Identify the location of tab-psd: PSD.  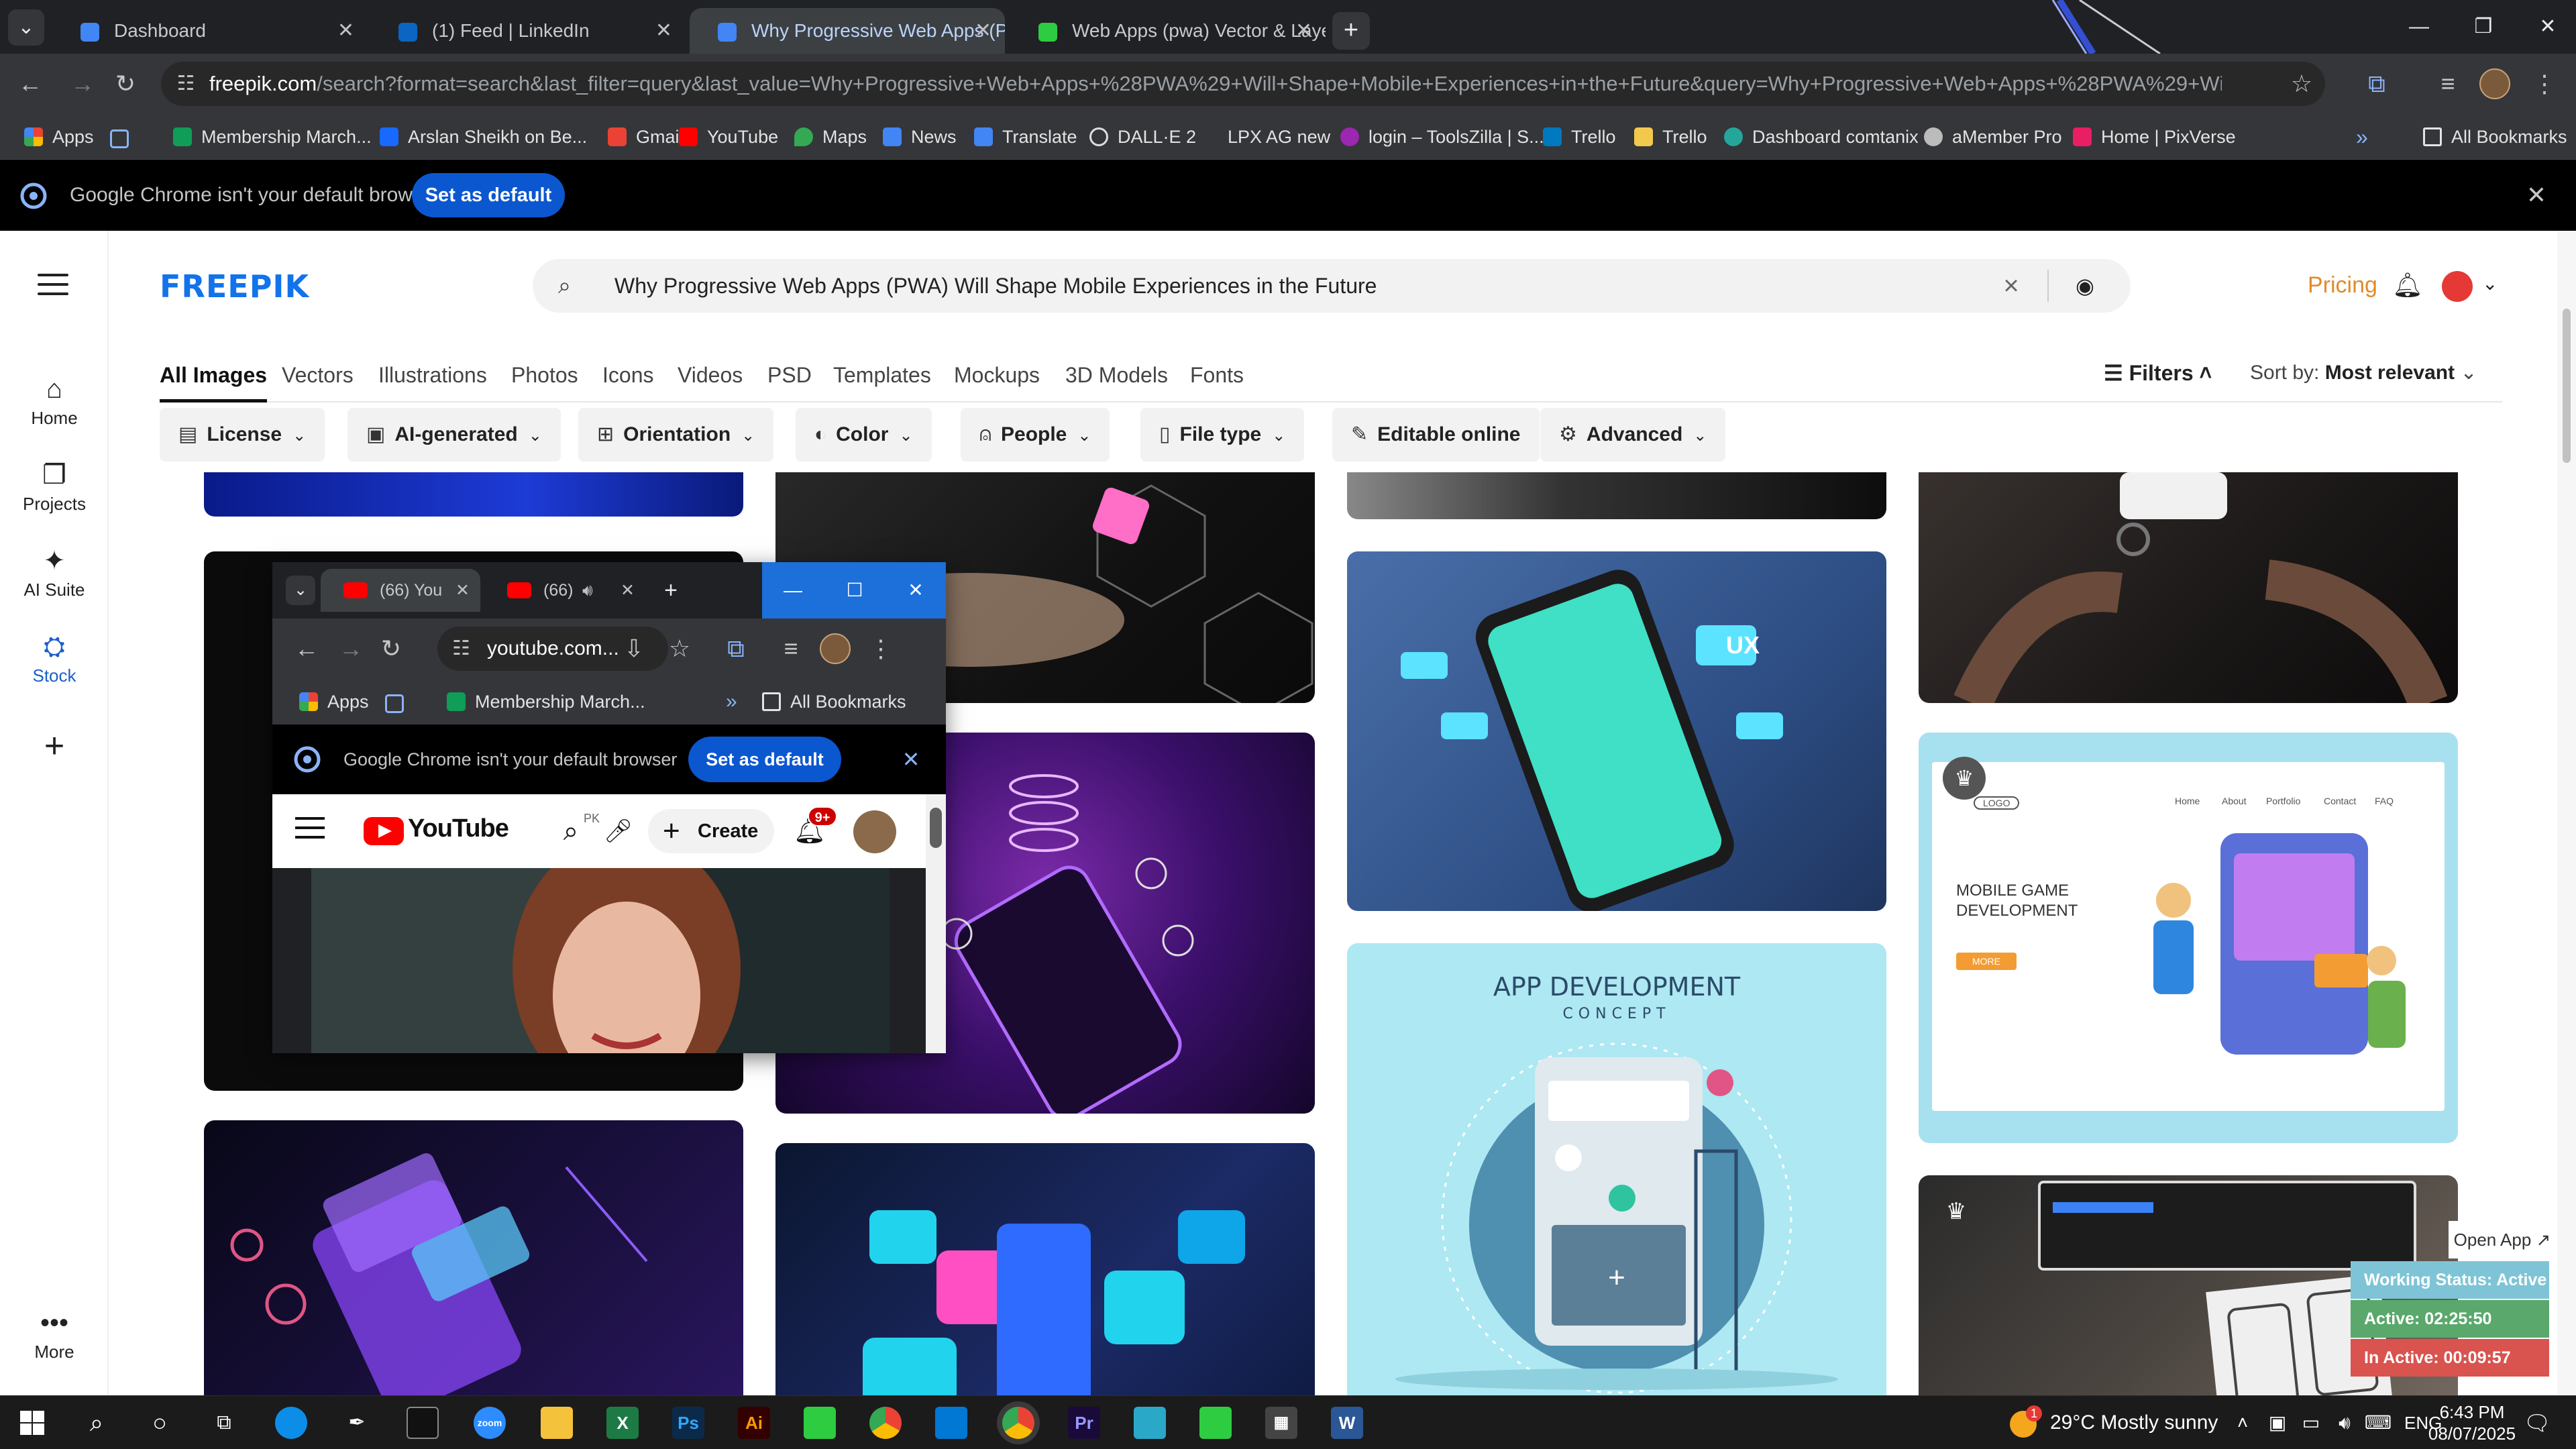
(789, 377).